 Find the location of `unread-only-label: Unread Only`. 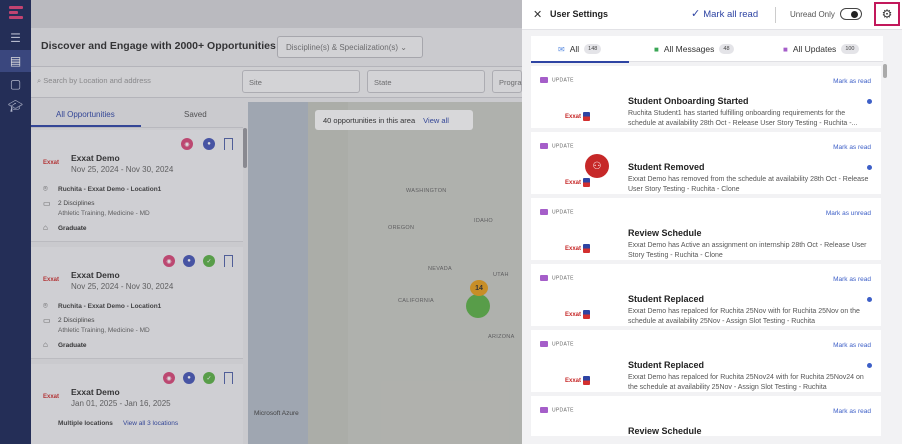

unread-only-label: Unread Only is located at coordinates (812, 14).